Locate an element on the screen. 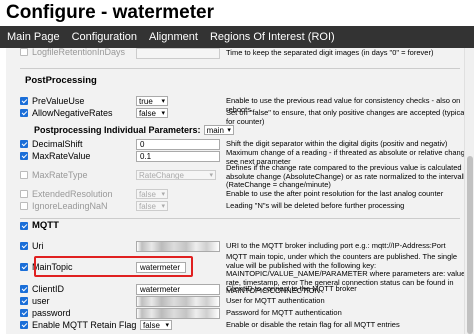  main-topic-checkbox is located at coordinates (24, 267).